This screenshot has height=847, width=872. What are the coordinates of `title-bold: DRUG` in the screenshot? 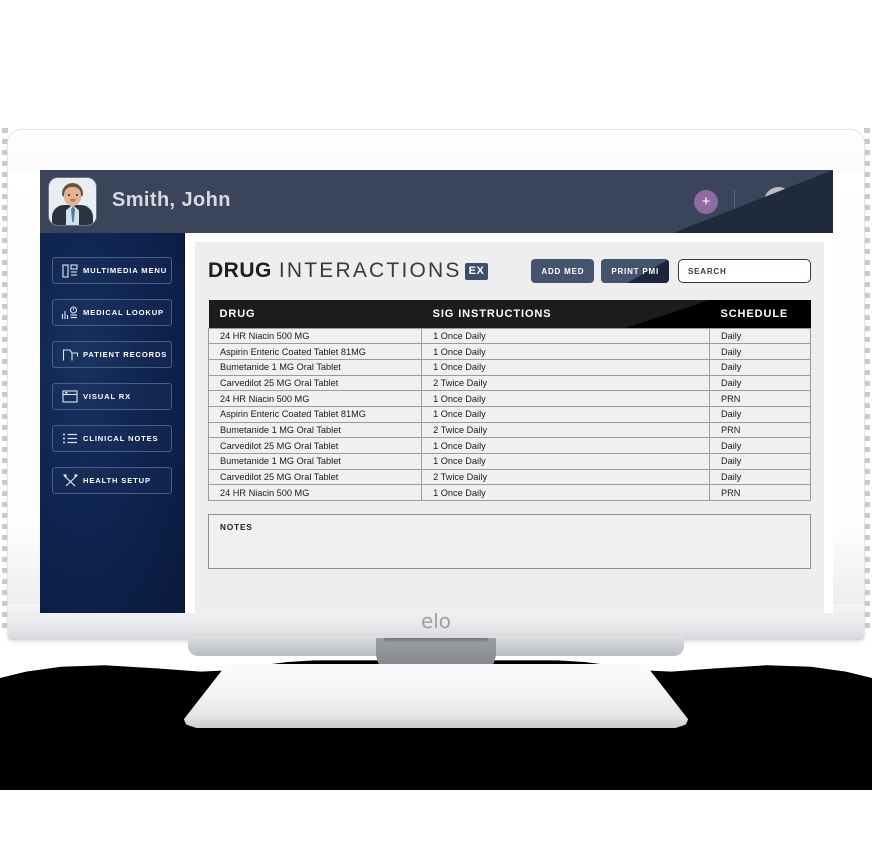 It's located at (240, 270).